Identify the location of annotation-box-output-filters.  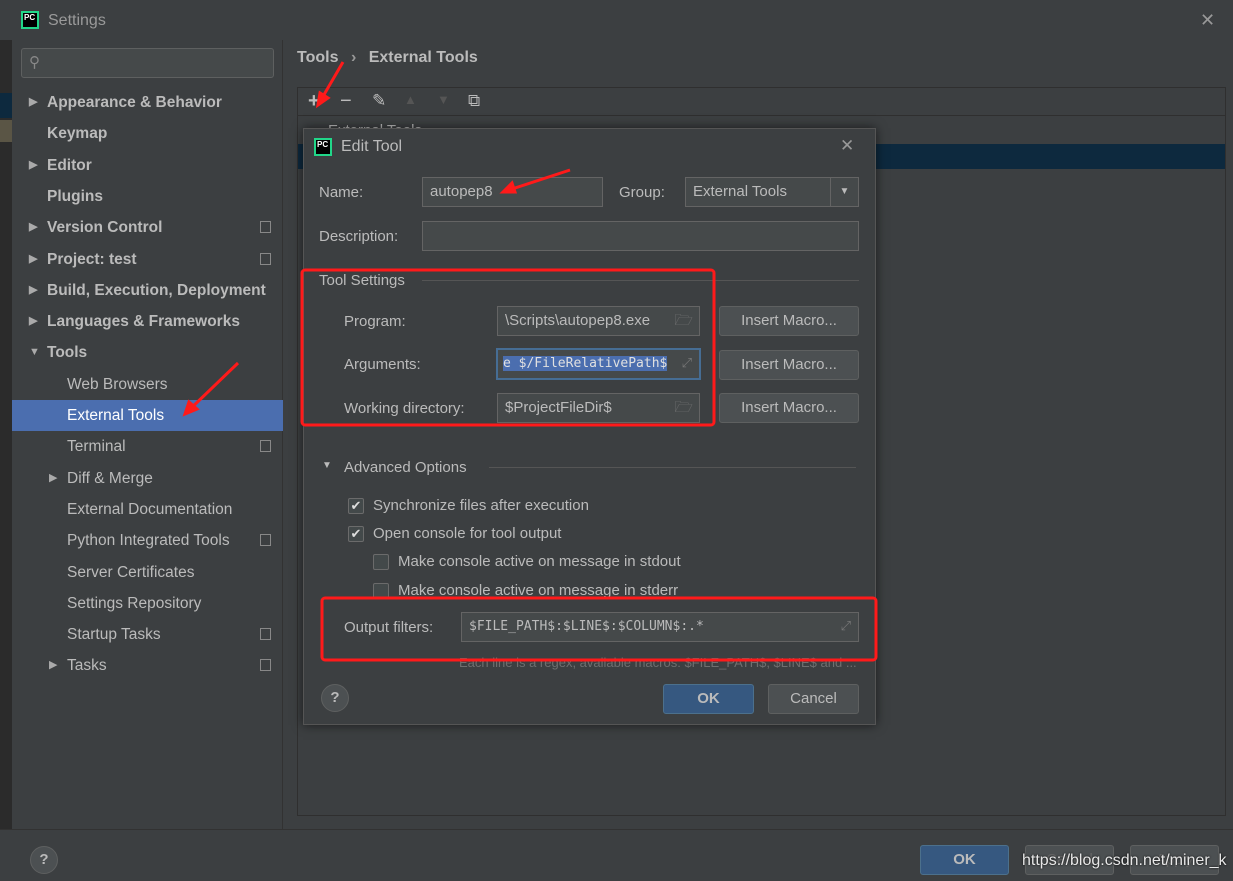
(599, 629).